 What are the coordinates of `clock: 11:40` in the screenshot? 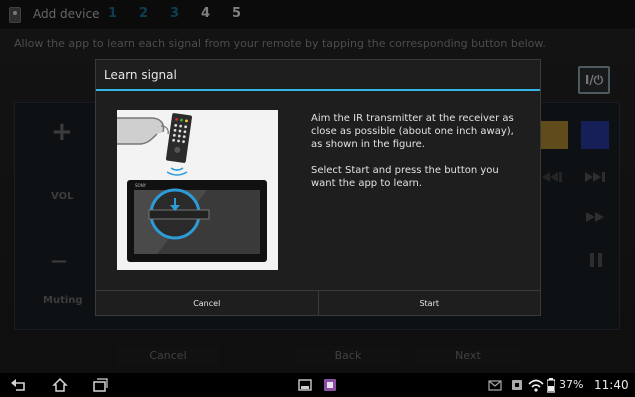 It's located at (611, 385).